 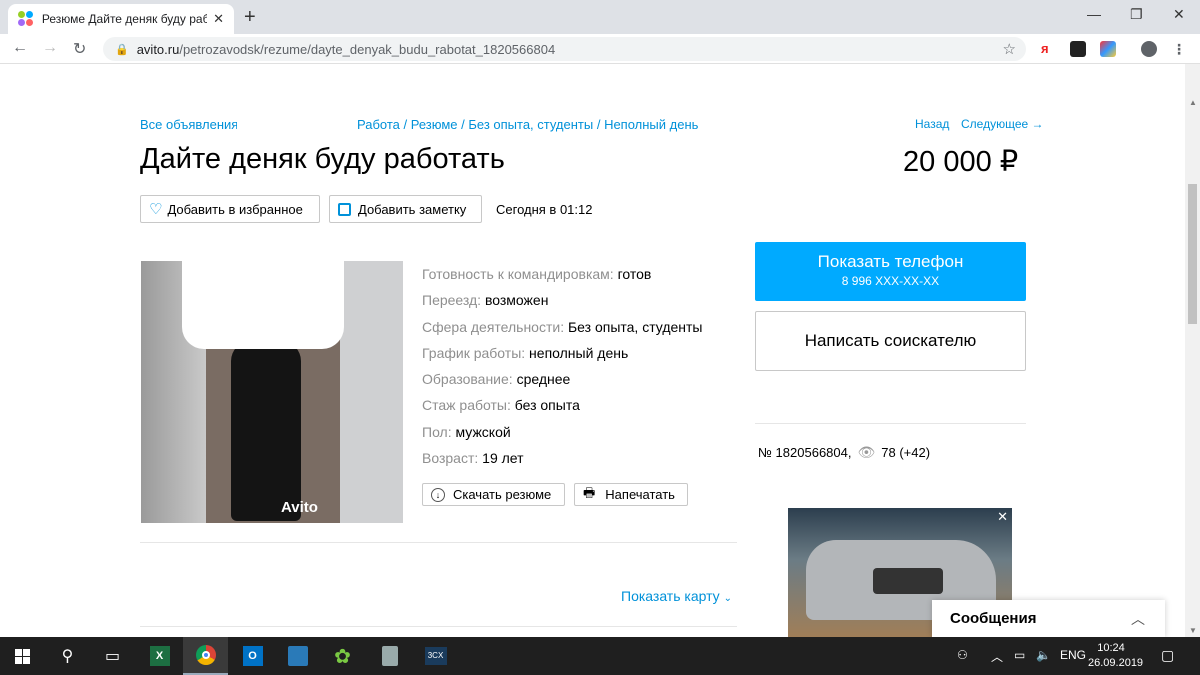 What do you see at coordinates (501, 405) in the screenshot?
I see `property-row: Стаж работы: без опыта` at bounding box center [501, 405].